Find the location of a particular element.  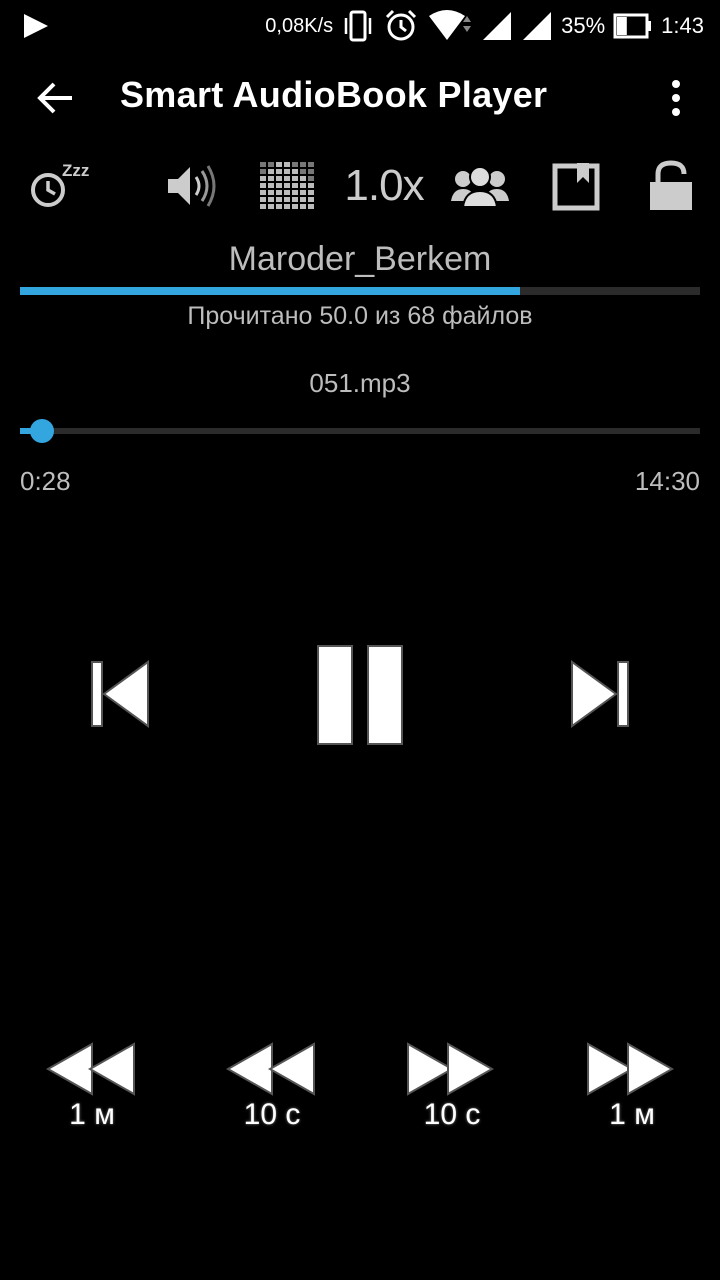

forward-10s-button: 10 с is located at coordinates (452, 1090).